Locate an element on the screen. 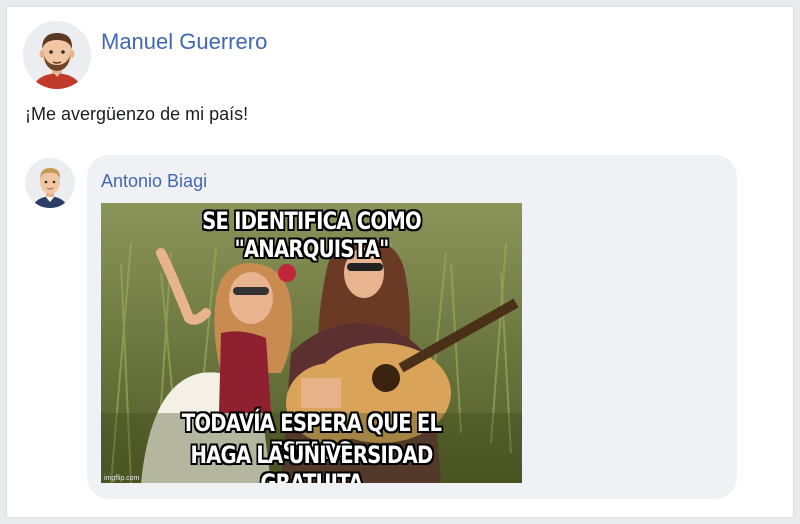 The width and height of the screenshot is (800, 524). meme-top-caption: SE IDENTIFICA COMO "ANARQUISTA" is located at coordinates (312, 235).